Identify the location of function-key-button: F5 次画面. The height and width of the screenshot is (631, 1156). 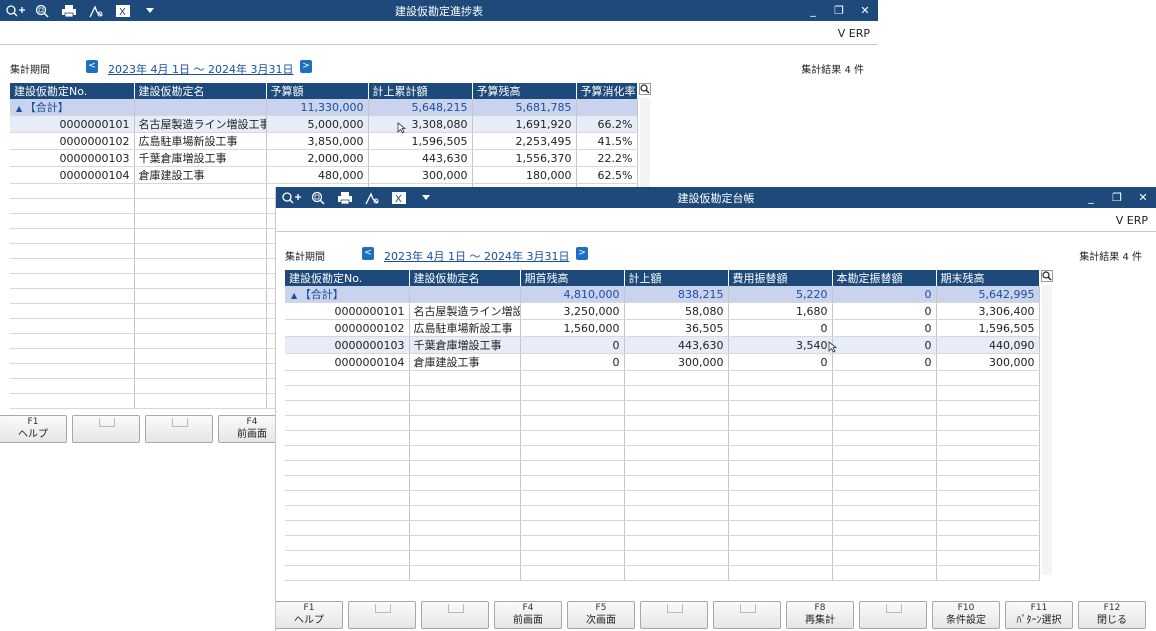
(601, 615).